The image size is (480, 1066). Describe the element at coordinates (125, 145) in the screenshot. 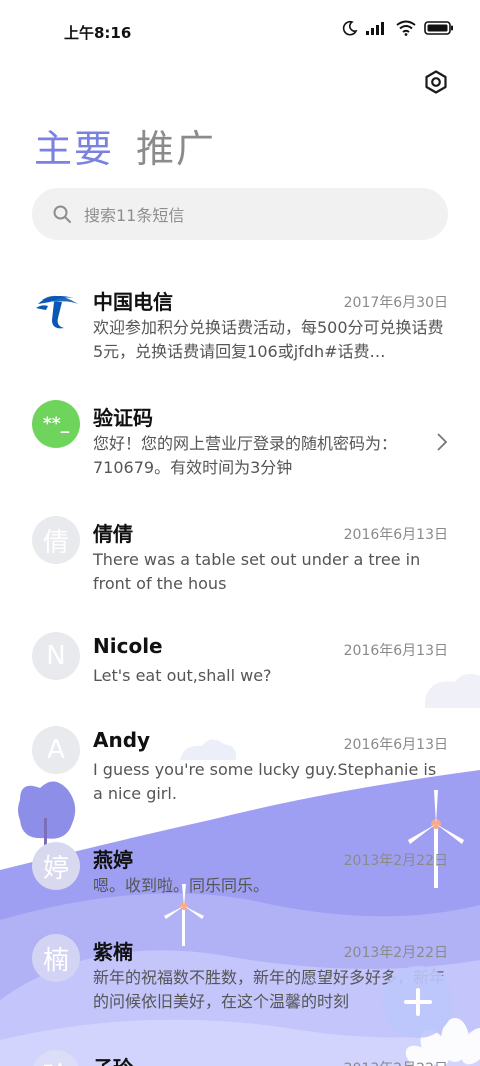

I see `tab-bar: 主要 推广` at that location.